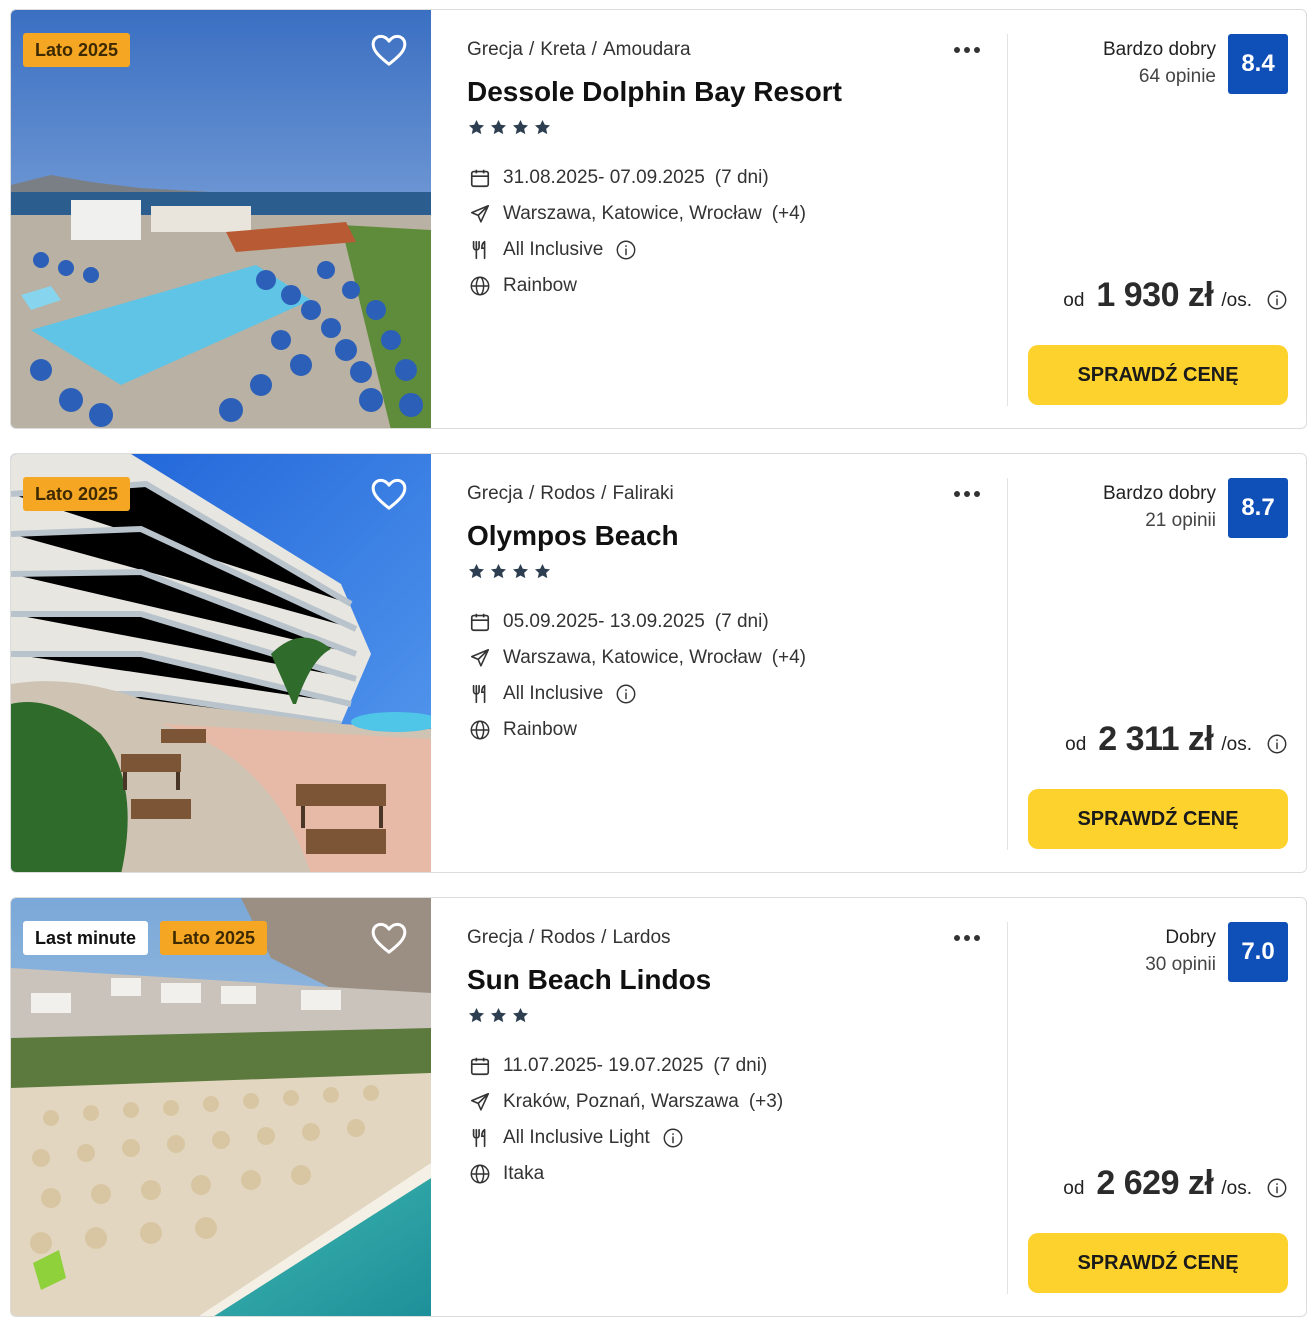  I want to click on departure-more: (+3), so click(766, 1102).